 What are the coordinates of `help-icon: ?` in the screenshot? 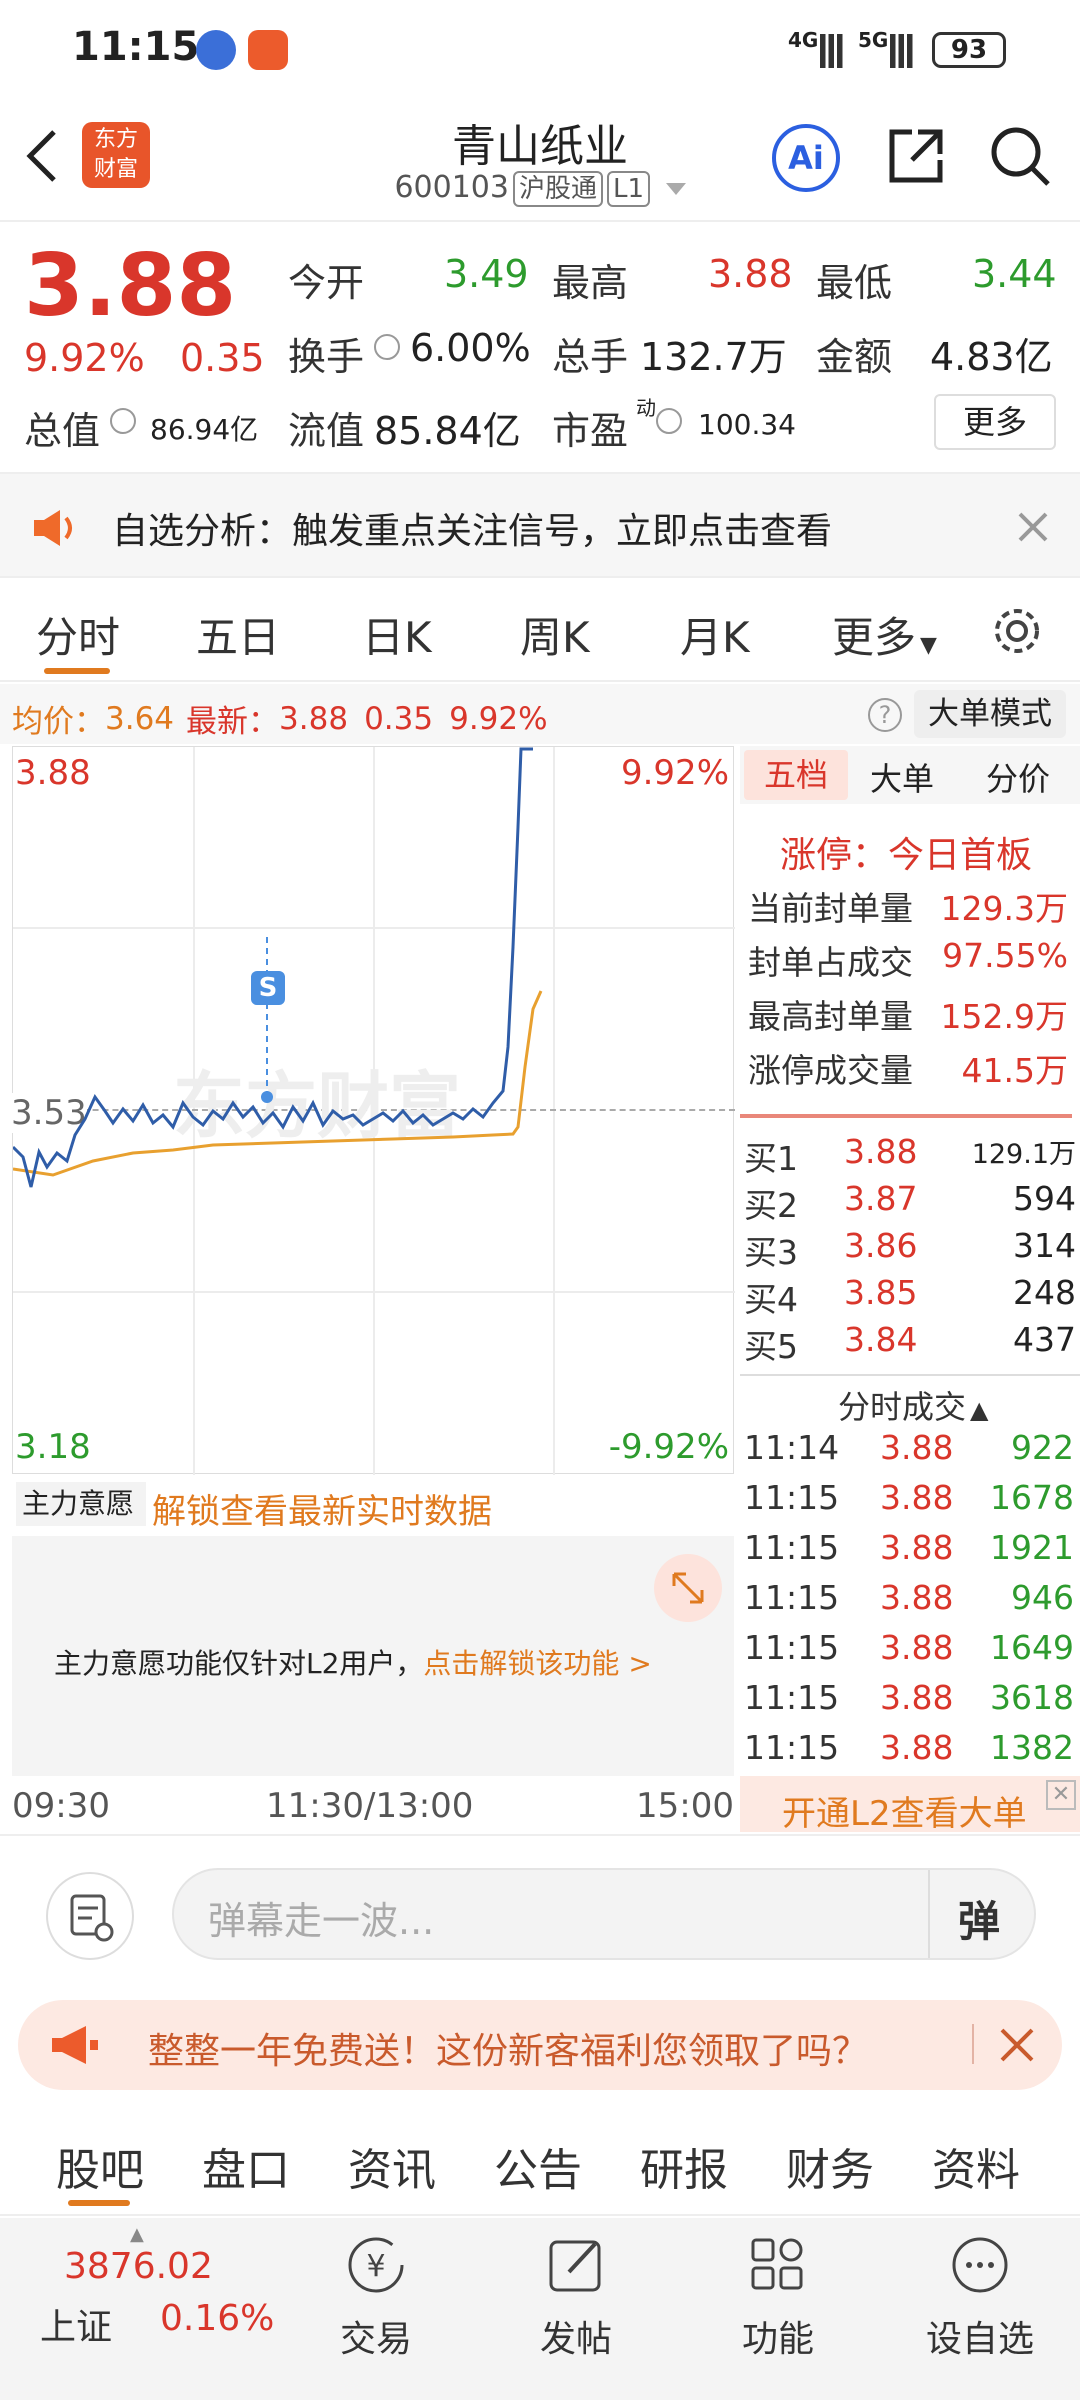 It's located at (885, 715).